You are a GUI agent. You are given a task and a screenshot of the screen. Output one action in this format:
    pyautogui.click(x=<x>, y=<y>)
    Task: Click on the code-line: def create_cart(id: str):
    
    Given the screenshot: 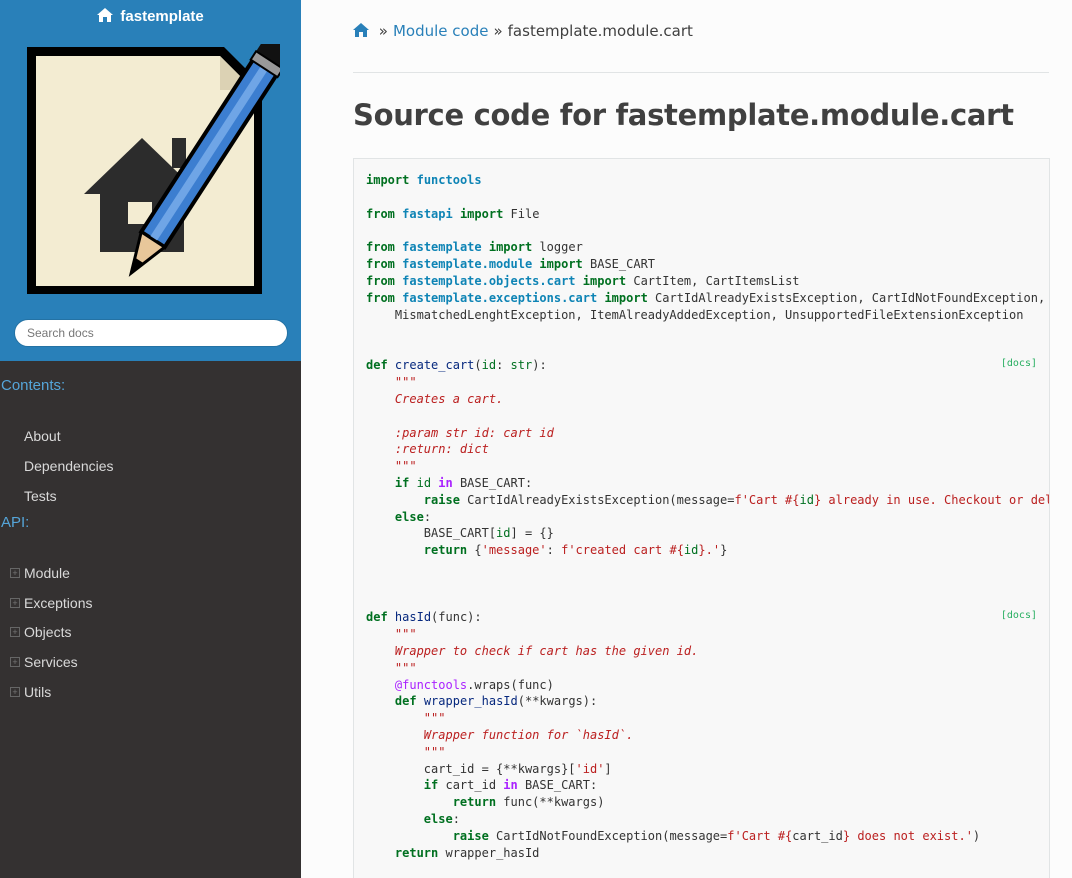 What is the action you would take?
    pyautogui.click(x=456, y=365)
    